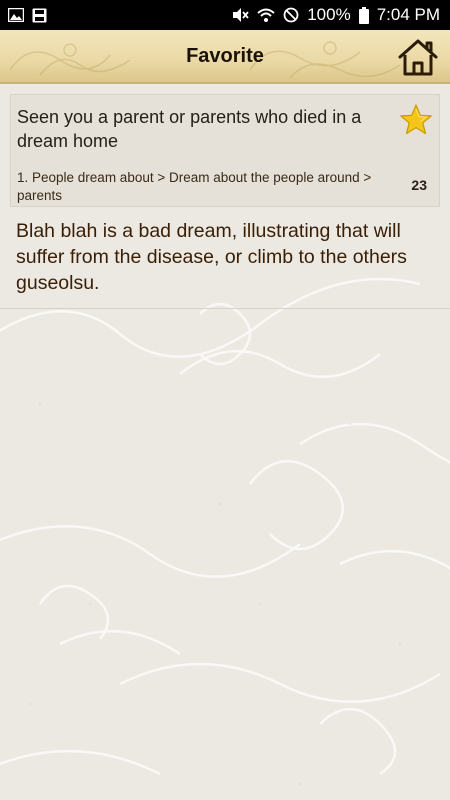  Describe the element at coordinates (363, 15) in the screenshot. I see `battery-icon` at that location.